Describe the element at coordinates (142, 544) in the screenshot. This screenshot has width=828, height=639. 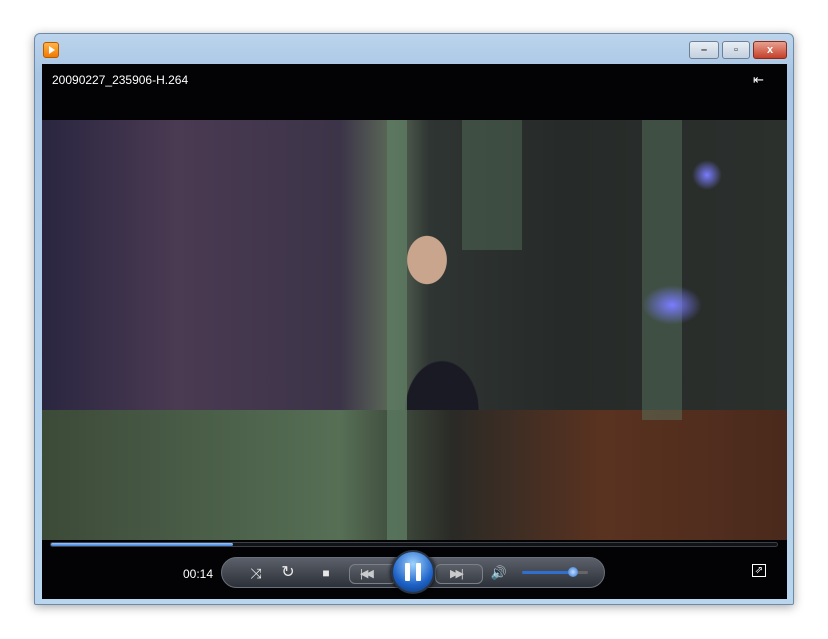
I see `seek-bar-fill` at that location.